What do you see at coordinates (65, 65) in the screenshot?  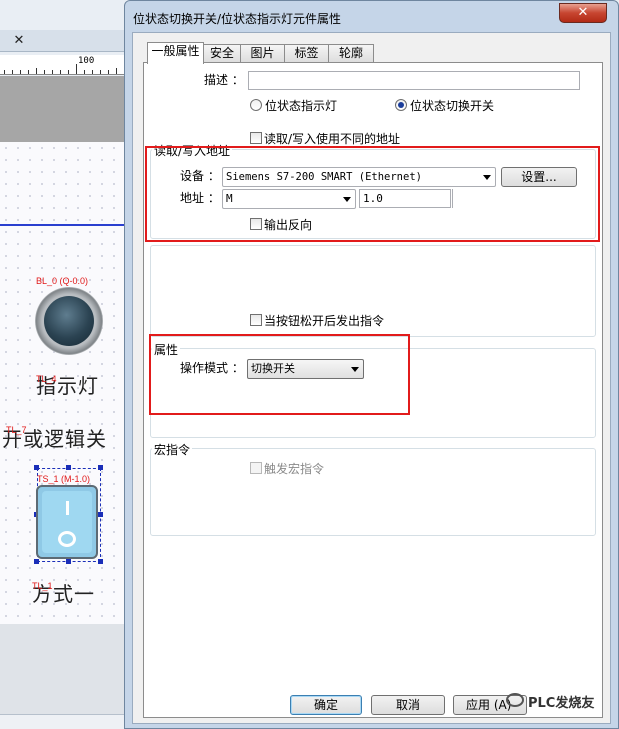 I see `horizontal-ruler: 100` at bounding box center [65, 65].